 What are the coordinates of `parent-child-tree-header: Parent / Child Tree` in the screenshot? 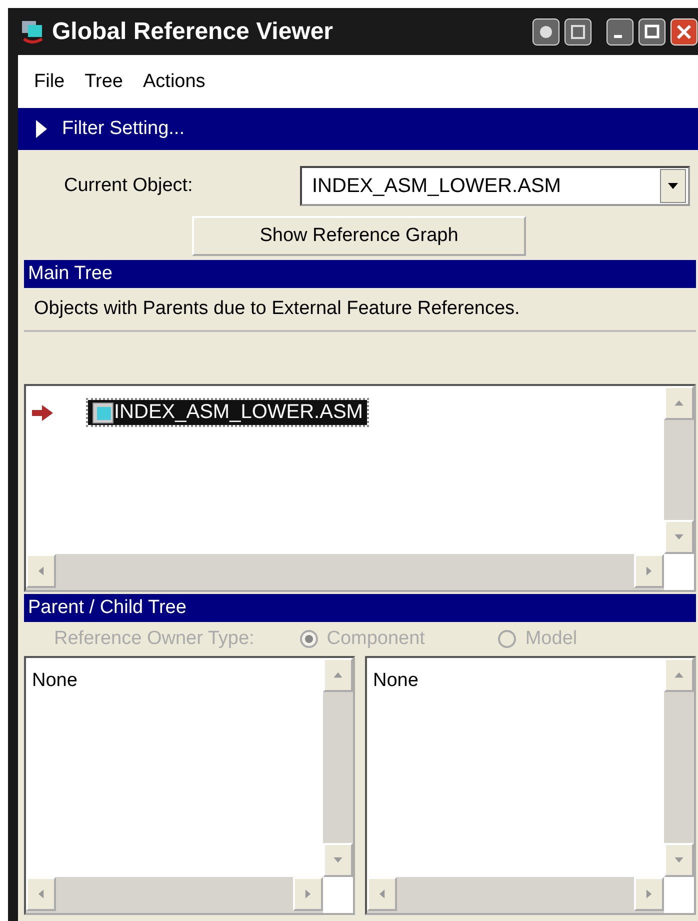 It's located at (360, 608).